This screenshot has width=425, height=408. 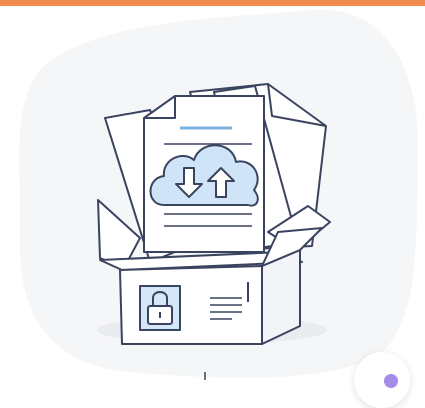 I want to click on padlock-icon, so click(x=160, y=308).